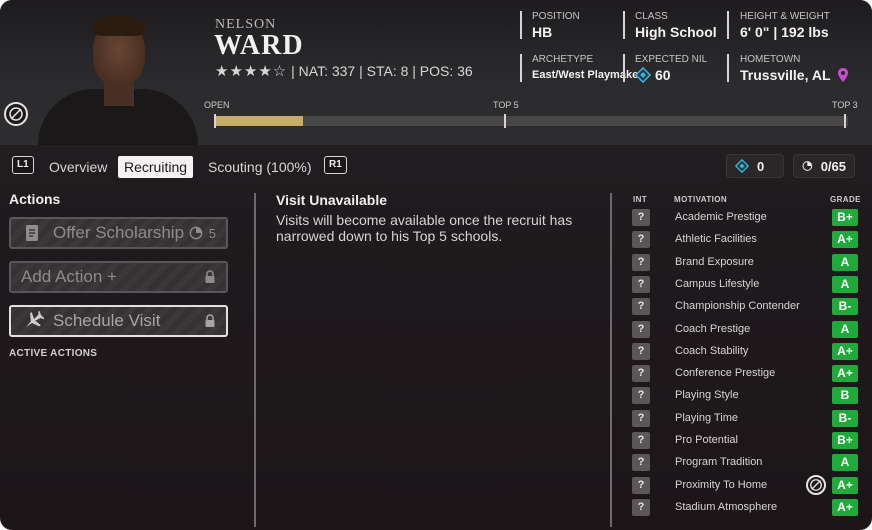 This screenshot has width=872, height=530. Describe the element at coordinates (742, 240) in the screenshot. I see `motivation-row: ? Athletic Facilities A+` at that location.